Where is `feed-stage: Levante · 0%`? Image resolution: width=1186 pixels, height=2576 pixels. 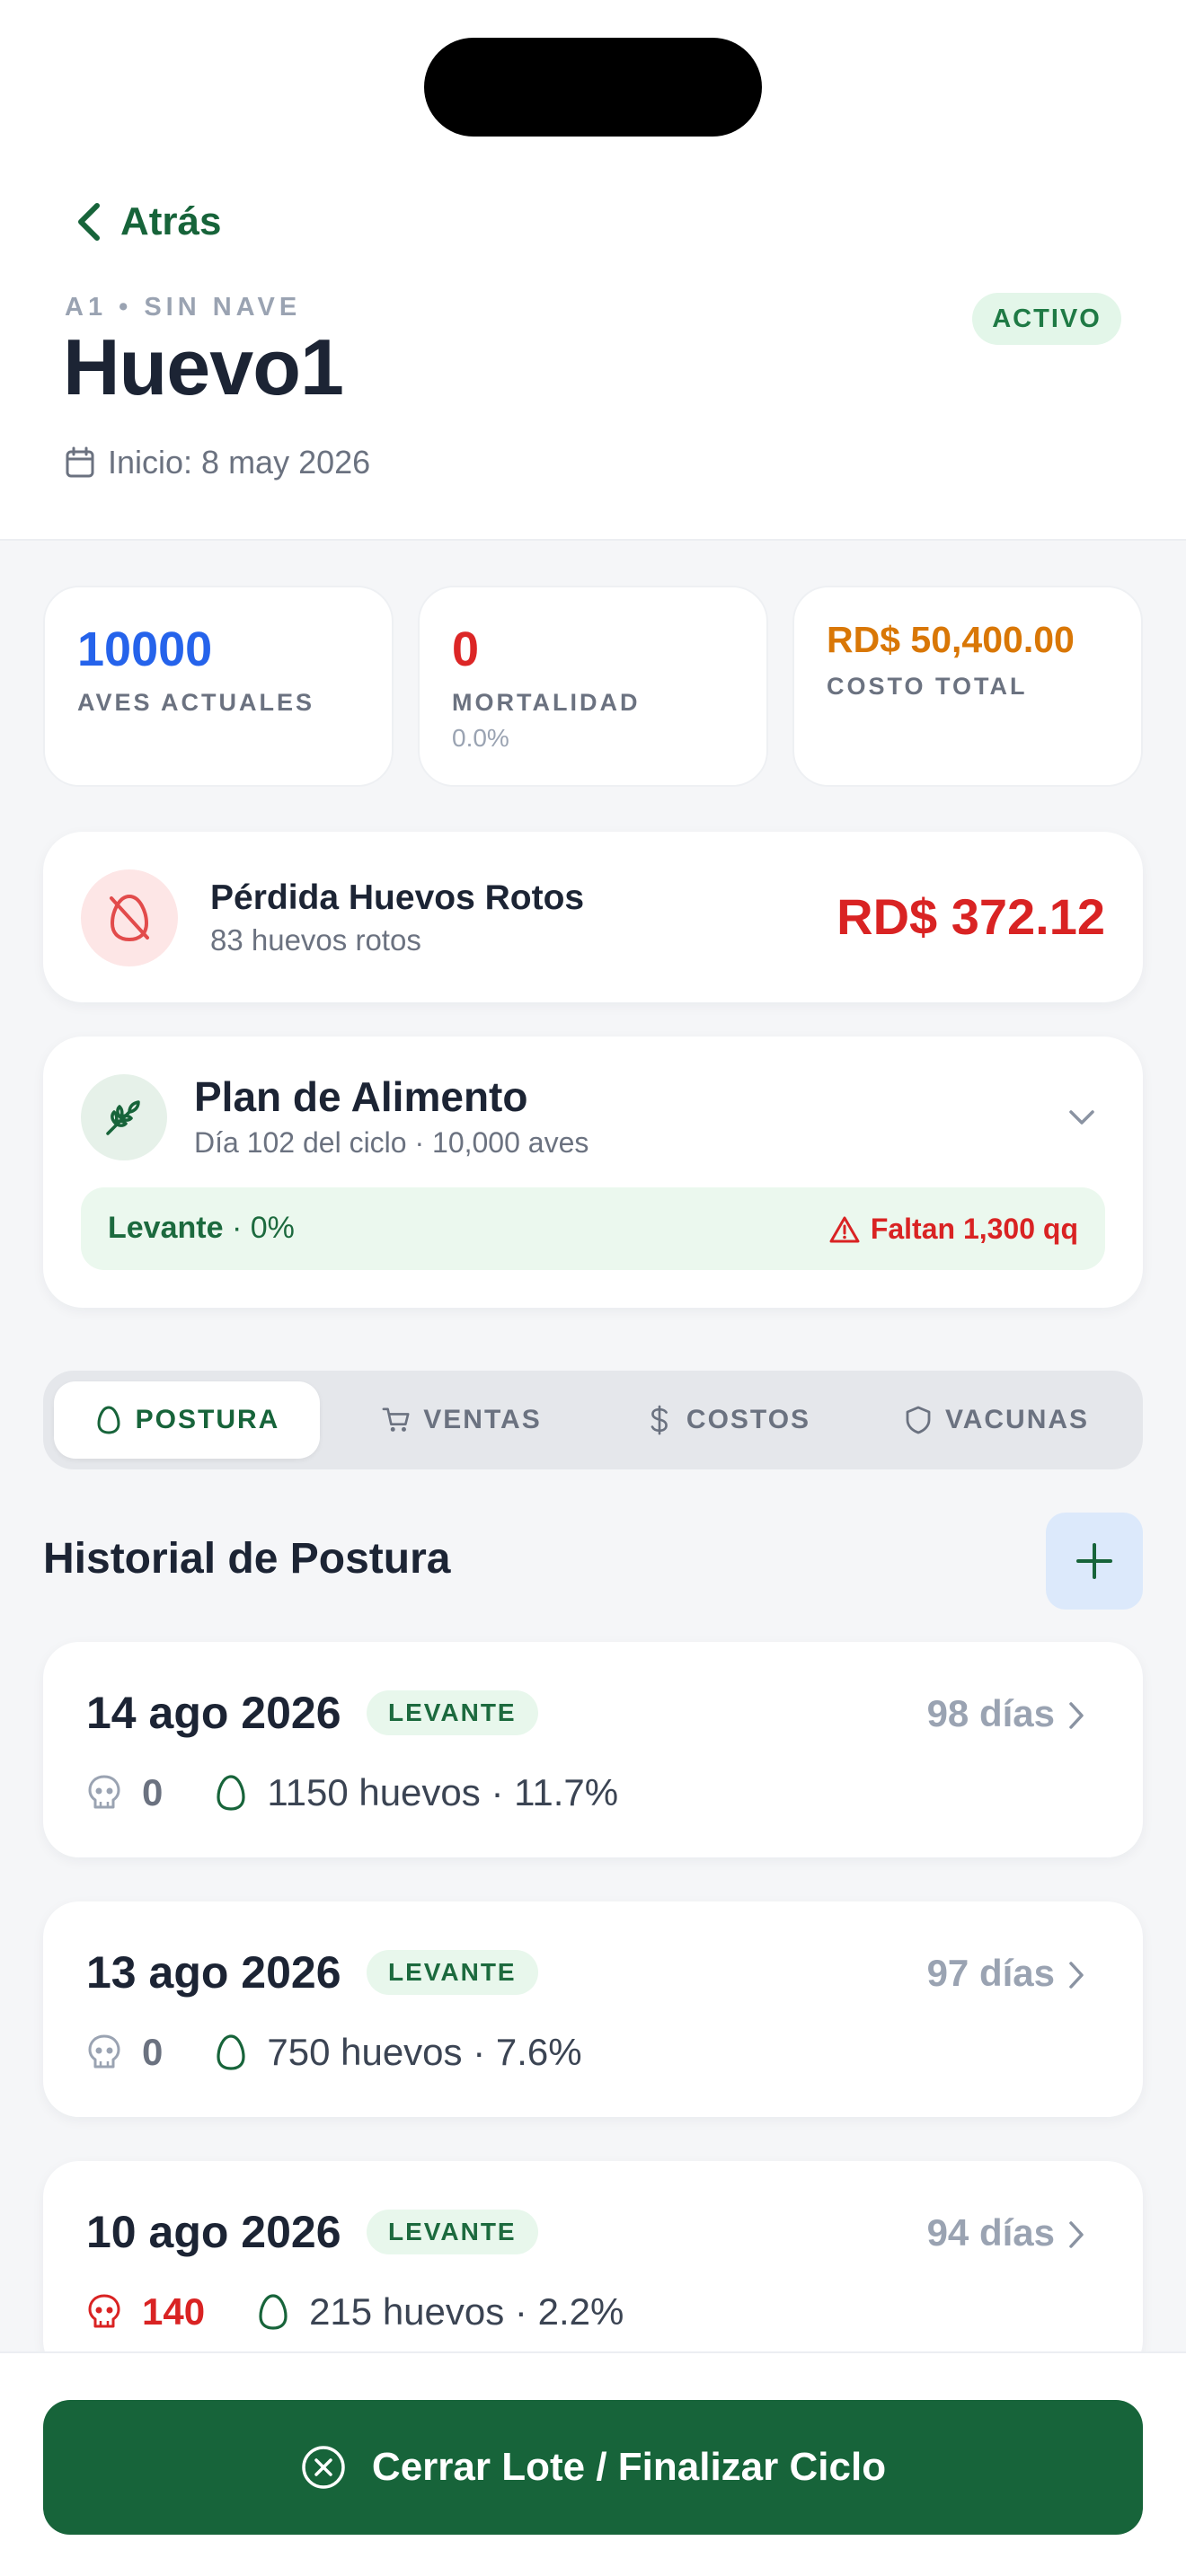
feed-stage: Levante · 0% is located at coordinates (201, 1228).